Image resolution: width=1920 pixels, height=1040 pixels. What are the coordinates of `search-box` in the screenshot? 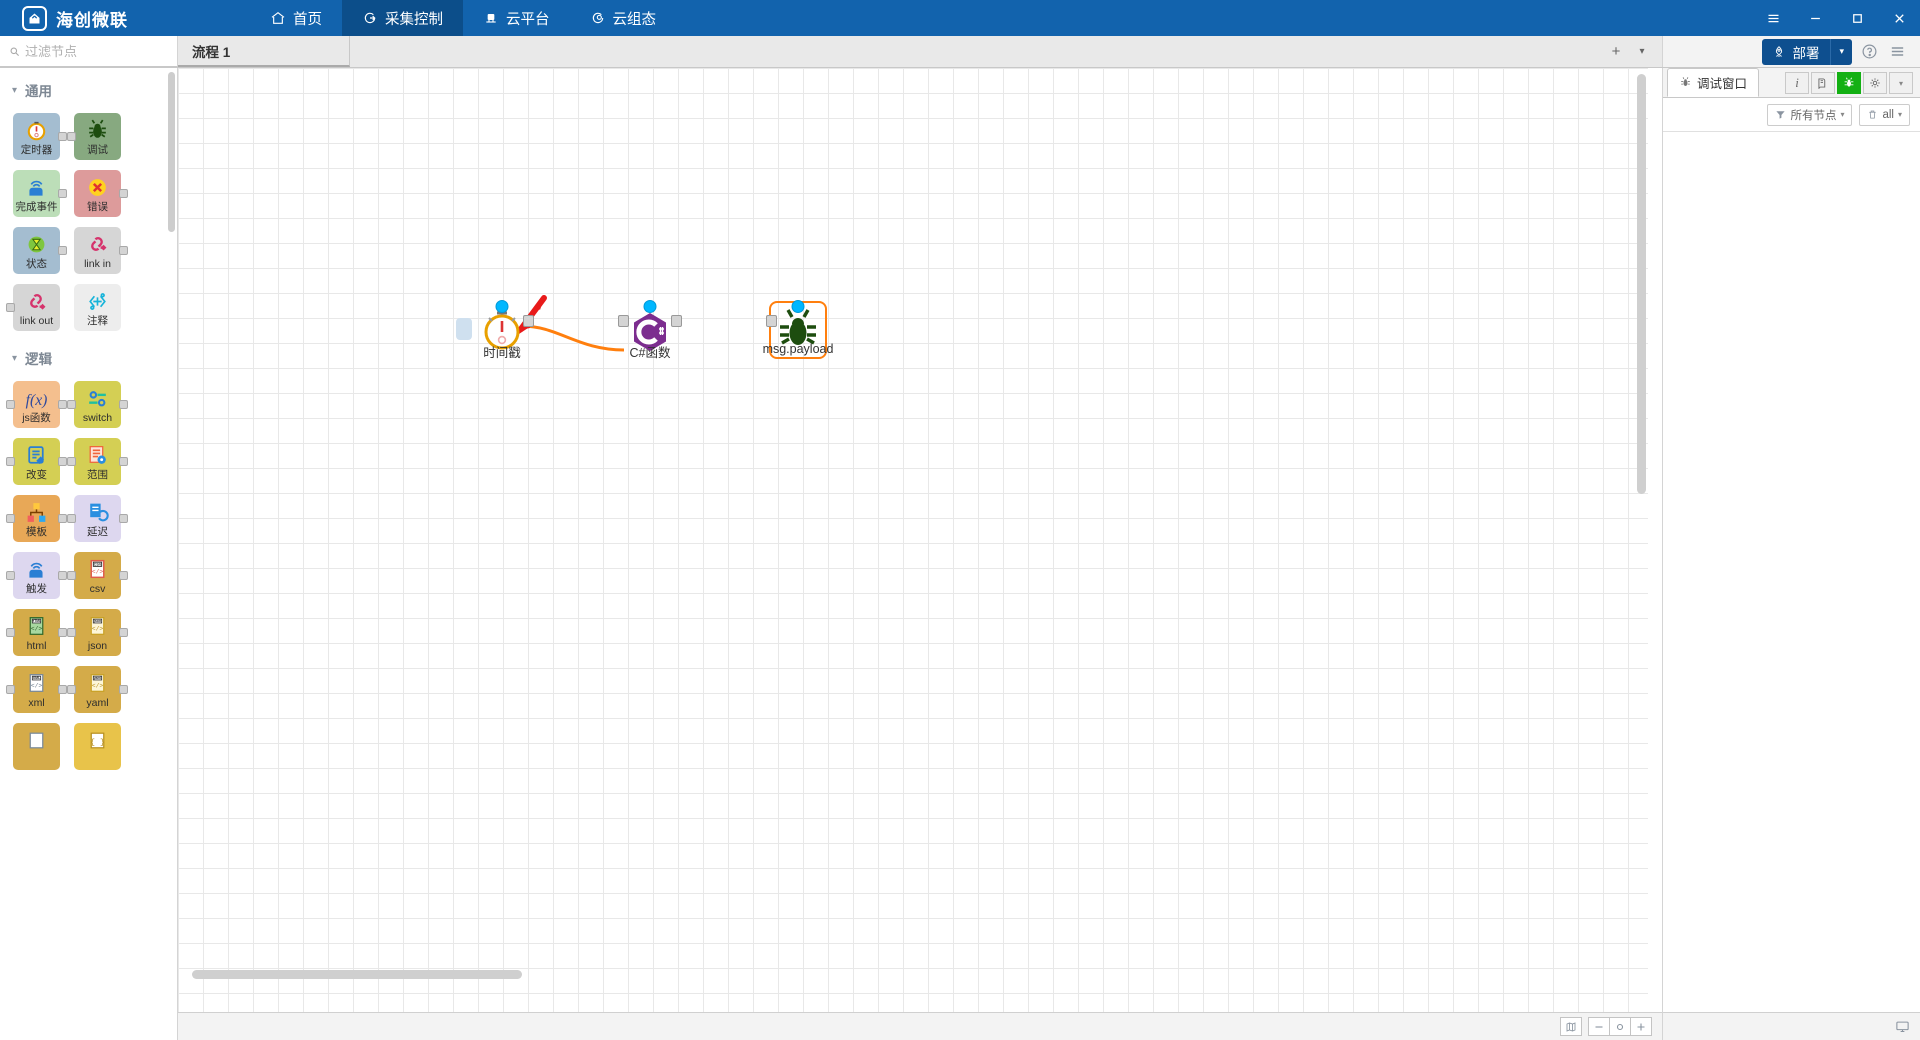 It's located at (89, 51).